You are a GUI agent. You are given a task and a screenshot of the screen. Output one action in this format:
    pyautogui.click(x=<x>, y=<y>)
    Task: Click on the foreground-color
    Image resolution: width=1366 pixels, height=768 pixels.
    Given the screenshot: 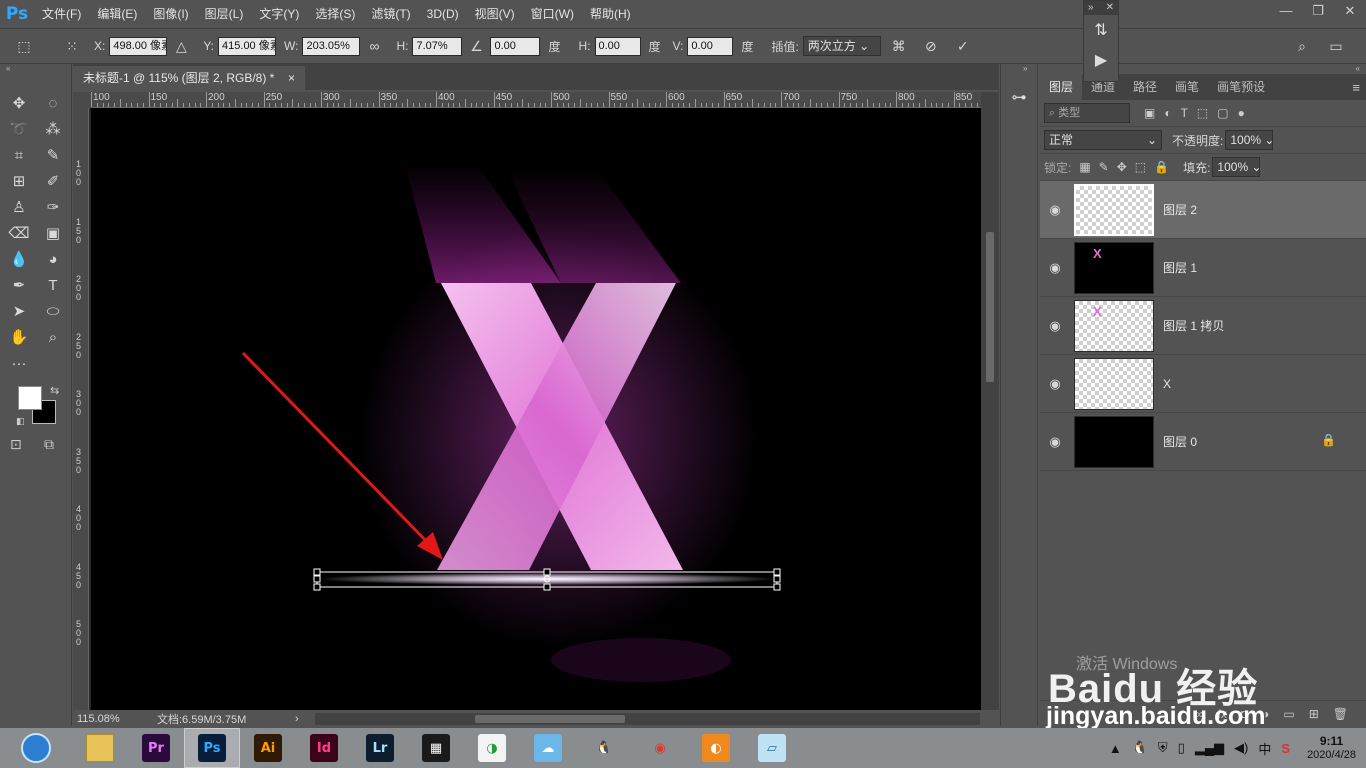 What is the action you would take?
    pyautogui.click(x=30, y=398)
    